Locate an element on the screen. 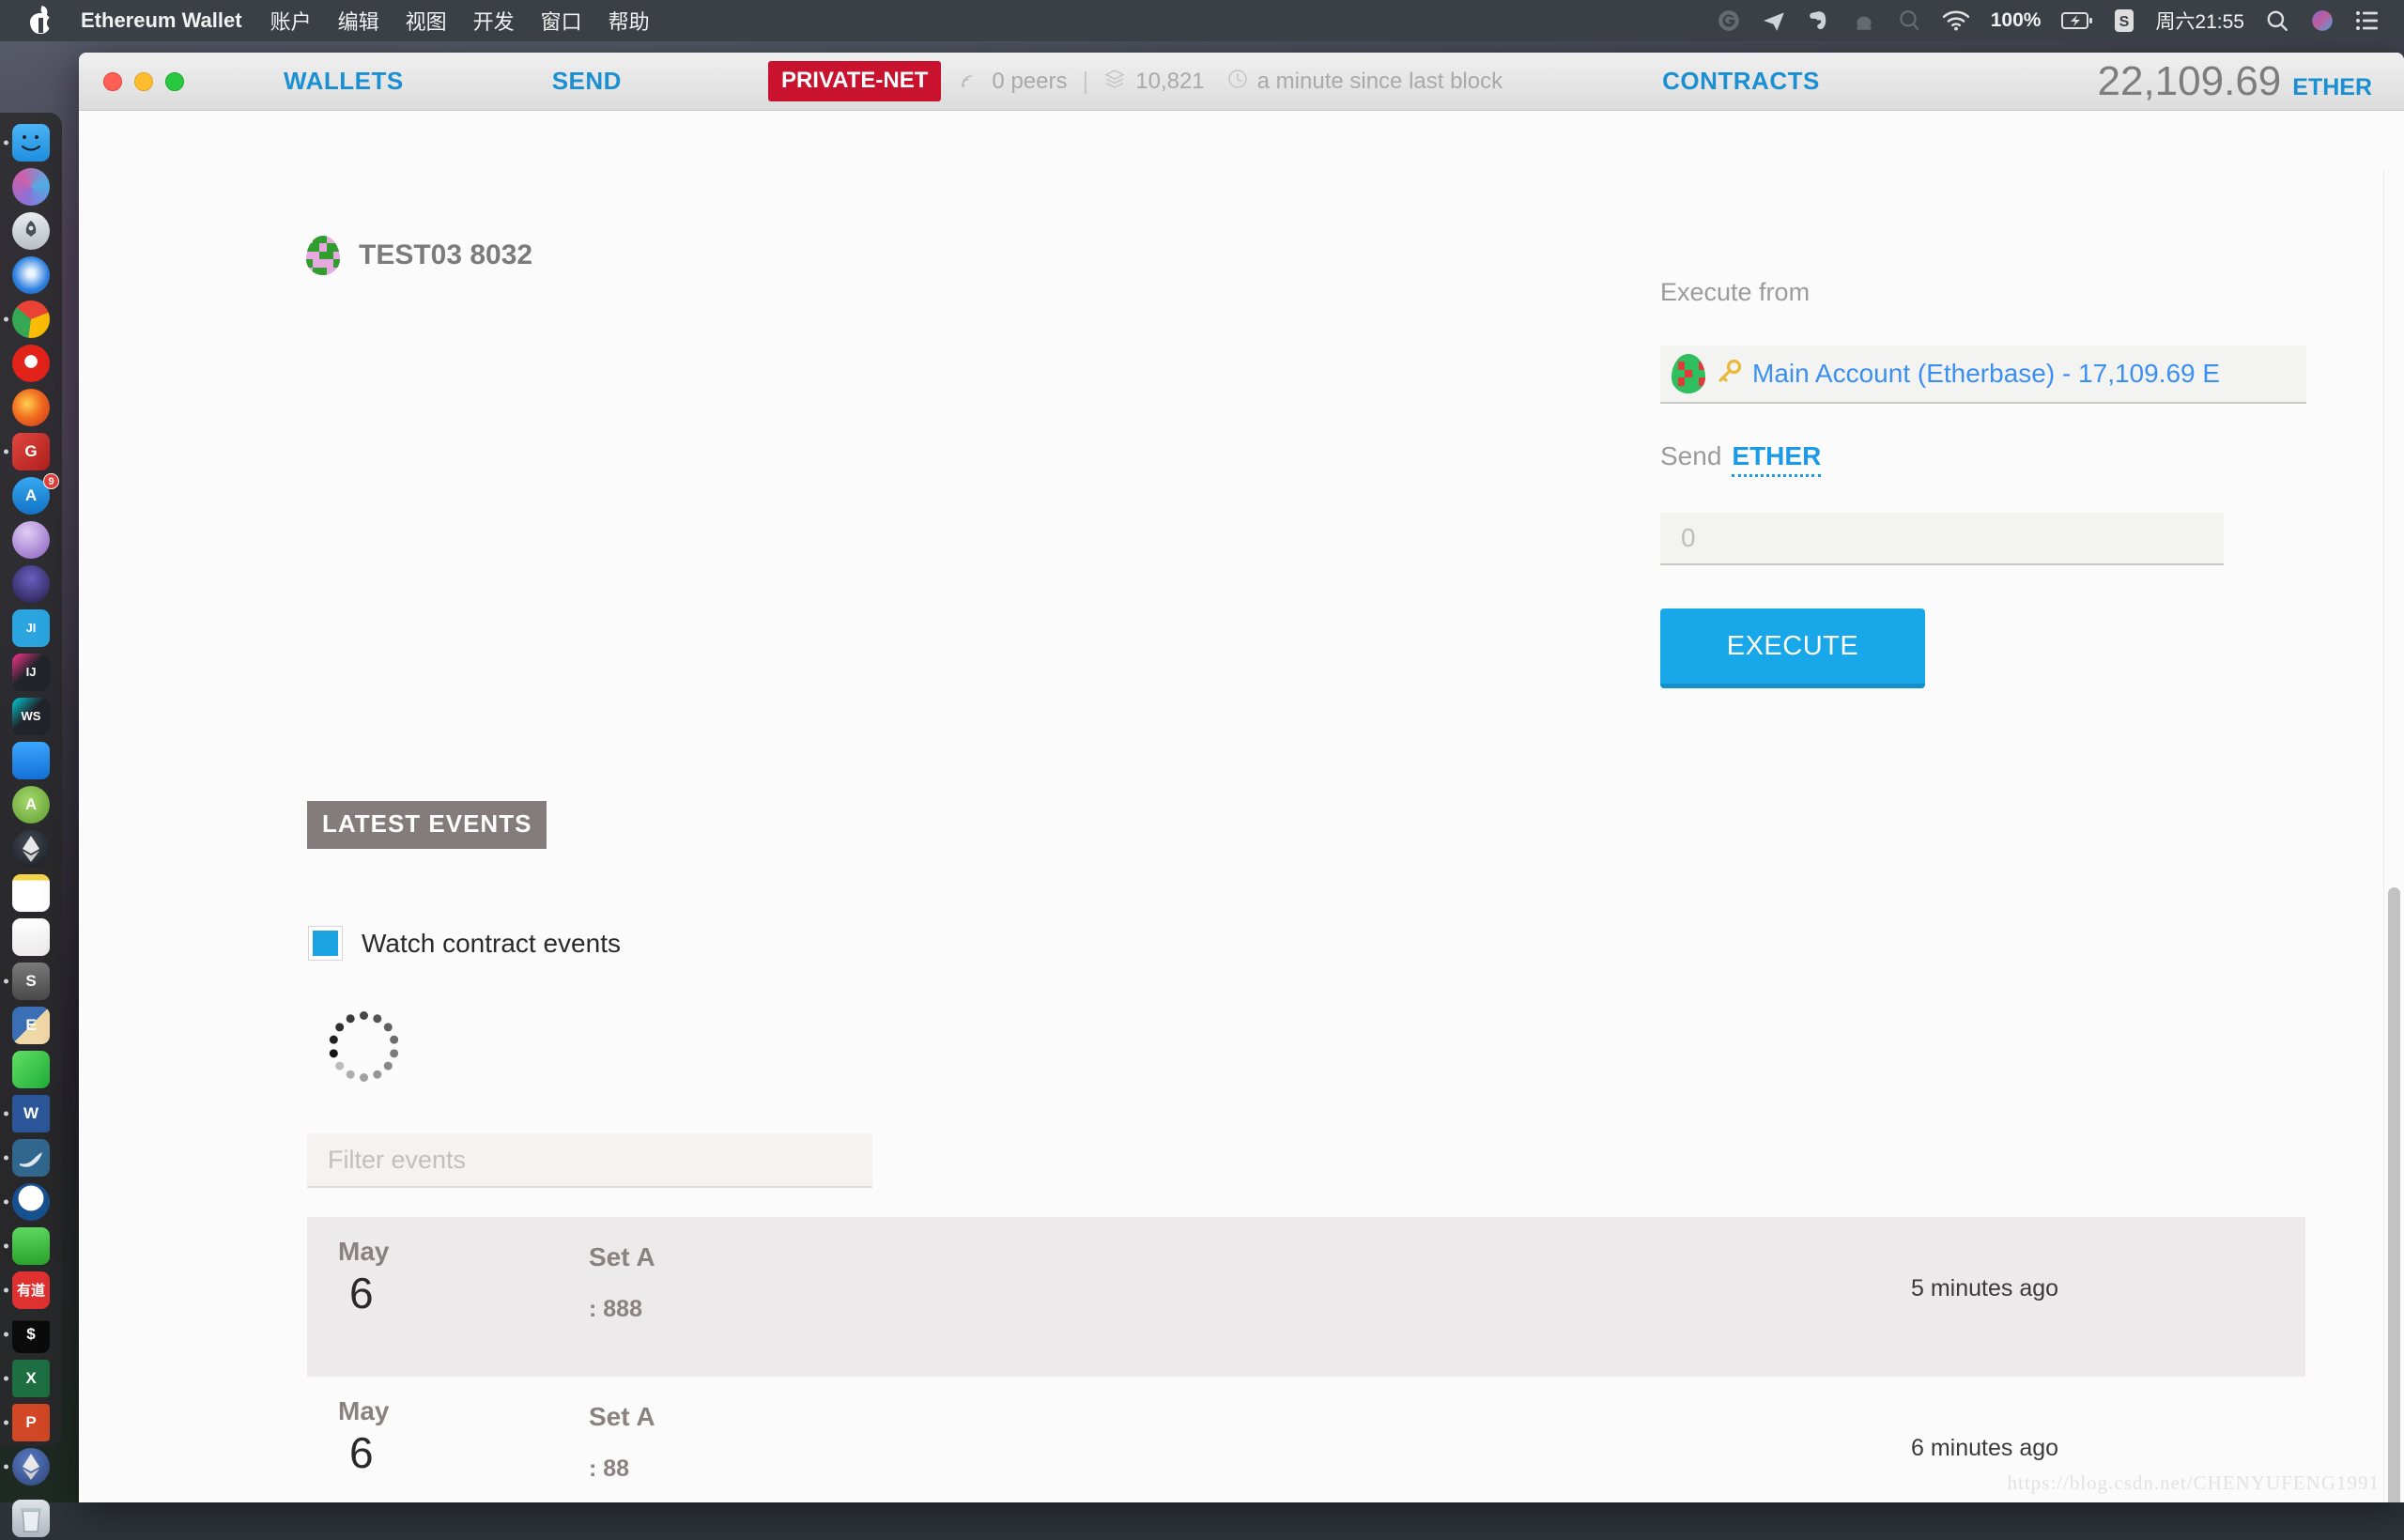 The image size is (2404, 1540). peers-icon is located at coordinates (971, 81).